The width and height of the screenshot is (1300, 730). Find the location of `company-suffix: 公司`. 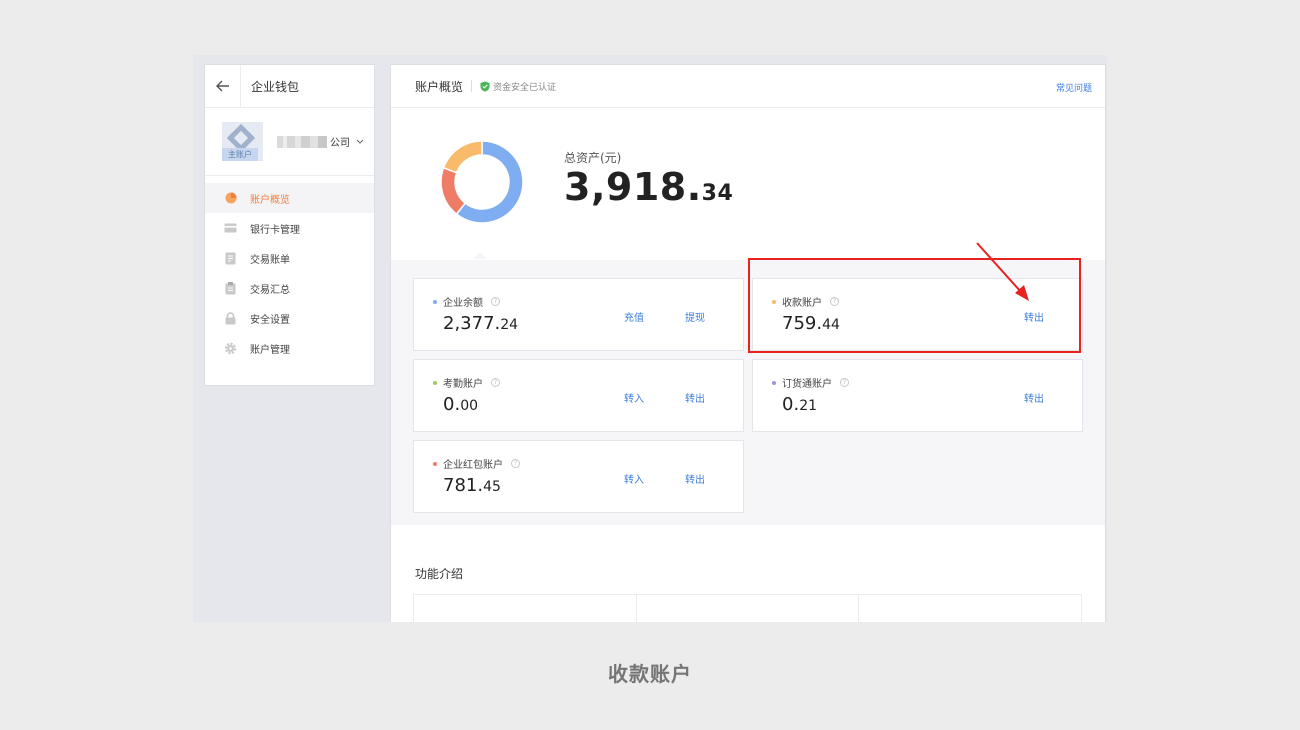

company-suffix: 公司 is located at coordinates (340, 143).